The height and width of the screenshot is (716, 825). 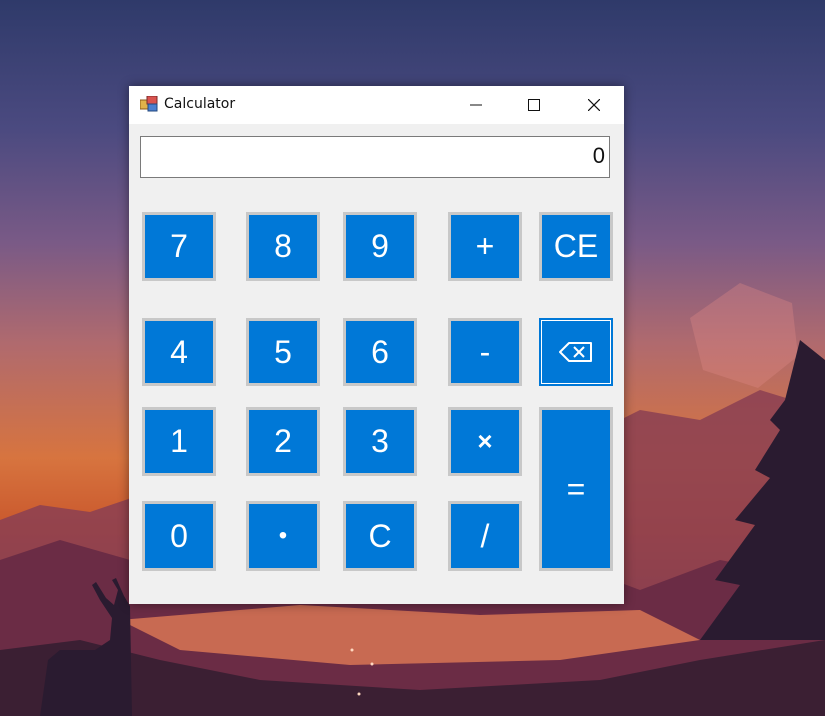 I want to click on close-icon, so click(x=594, y=105).